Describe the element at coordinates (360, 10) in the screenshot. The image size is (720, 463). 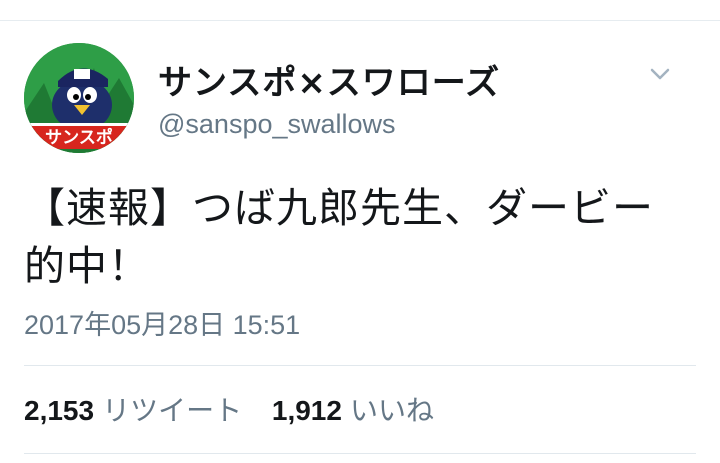
I see `top-strip` at that location.